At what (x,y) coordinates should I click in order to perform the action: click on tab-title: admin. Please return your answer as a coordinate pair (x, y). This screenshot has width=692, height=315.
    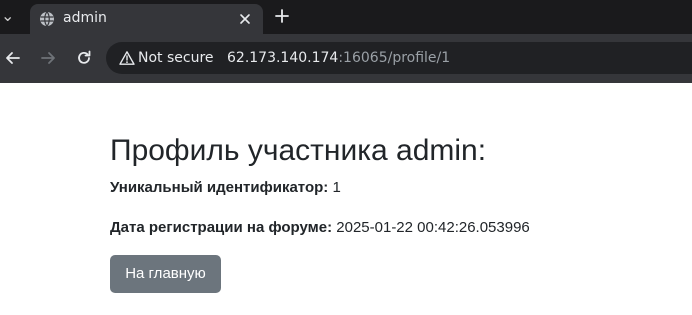
    Looking at the image, I should click on (85, 18).